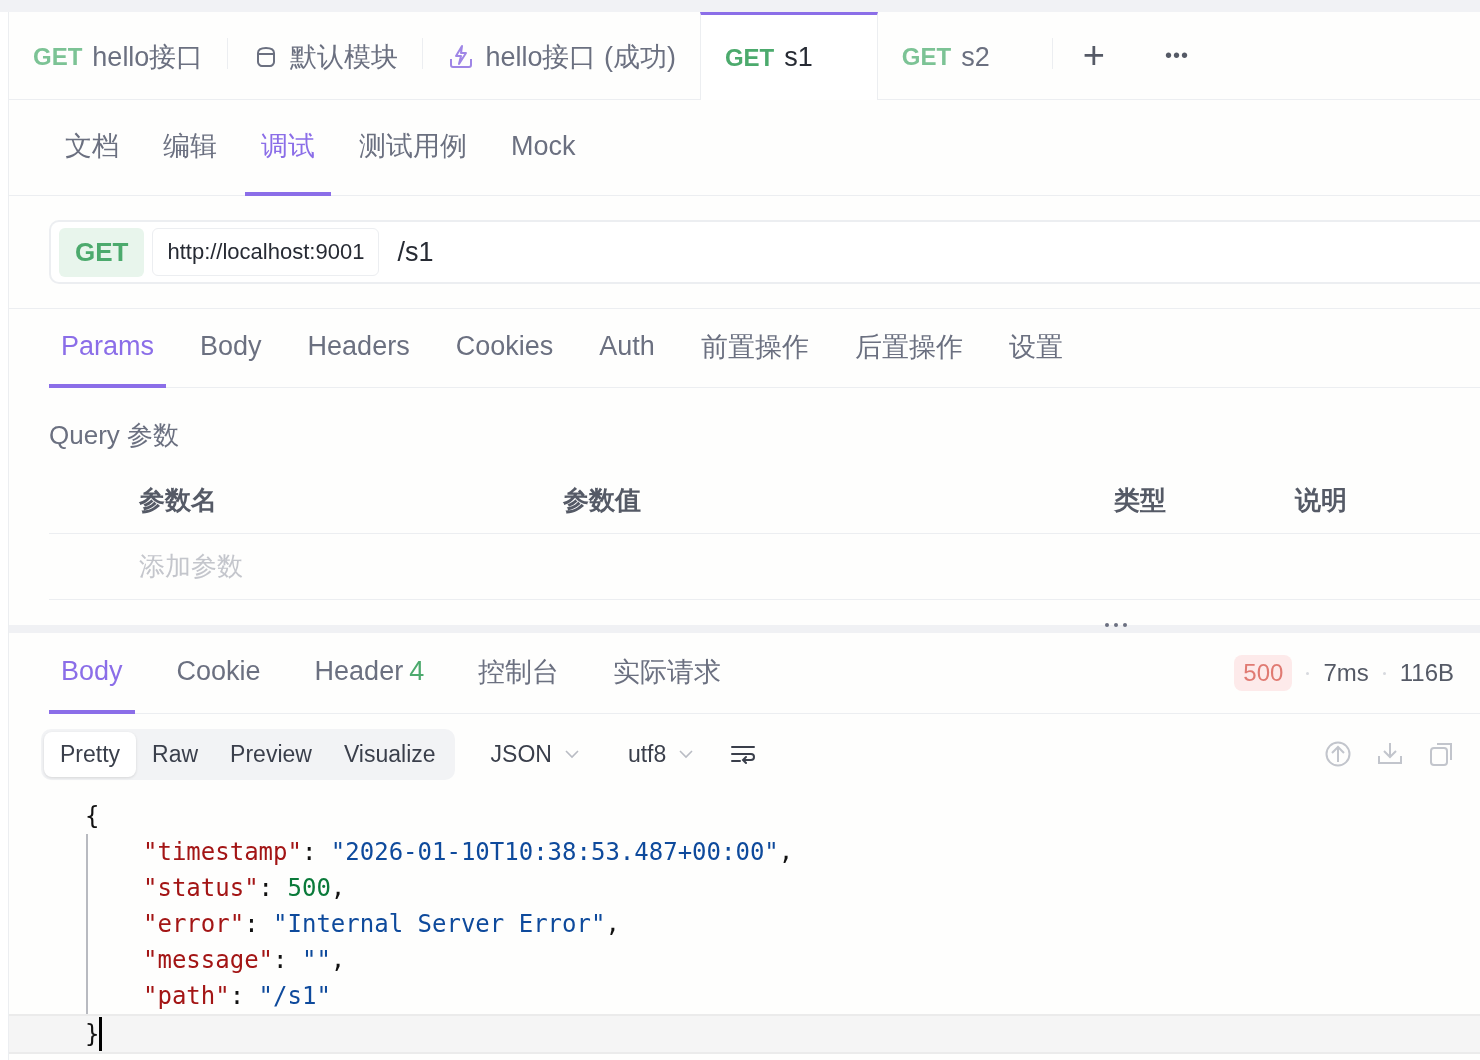 This screenshot has height=1060, width=1480. What do you see at coordinates (627, 348) in the screenshot?
I see `request-section-tab: Auth` at bounding box center [627, 348].